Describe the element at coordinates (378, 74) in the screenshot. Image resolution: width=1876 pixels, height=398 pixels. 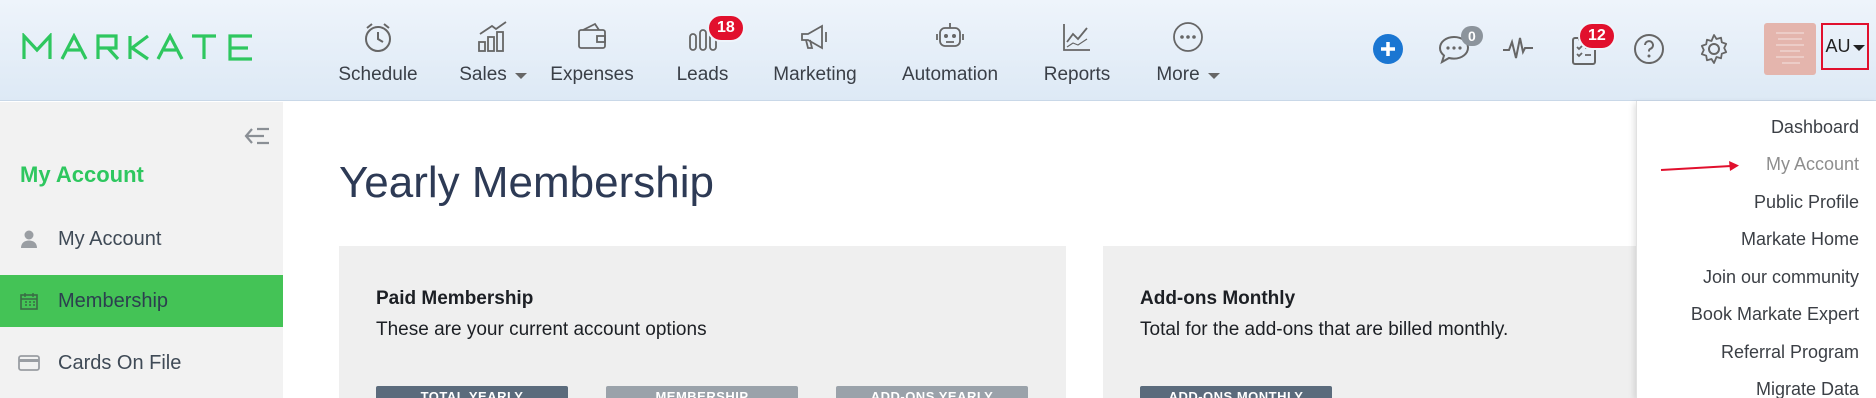
I see `nav-schedule-label: Schedule` at that location.